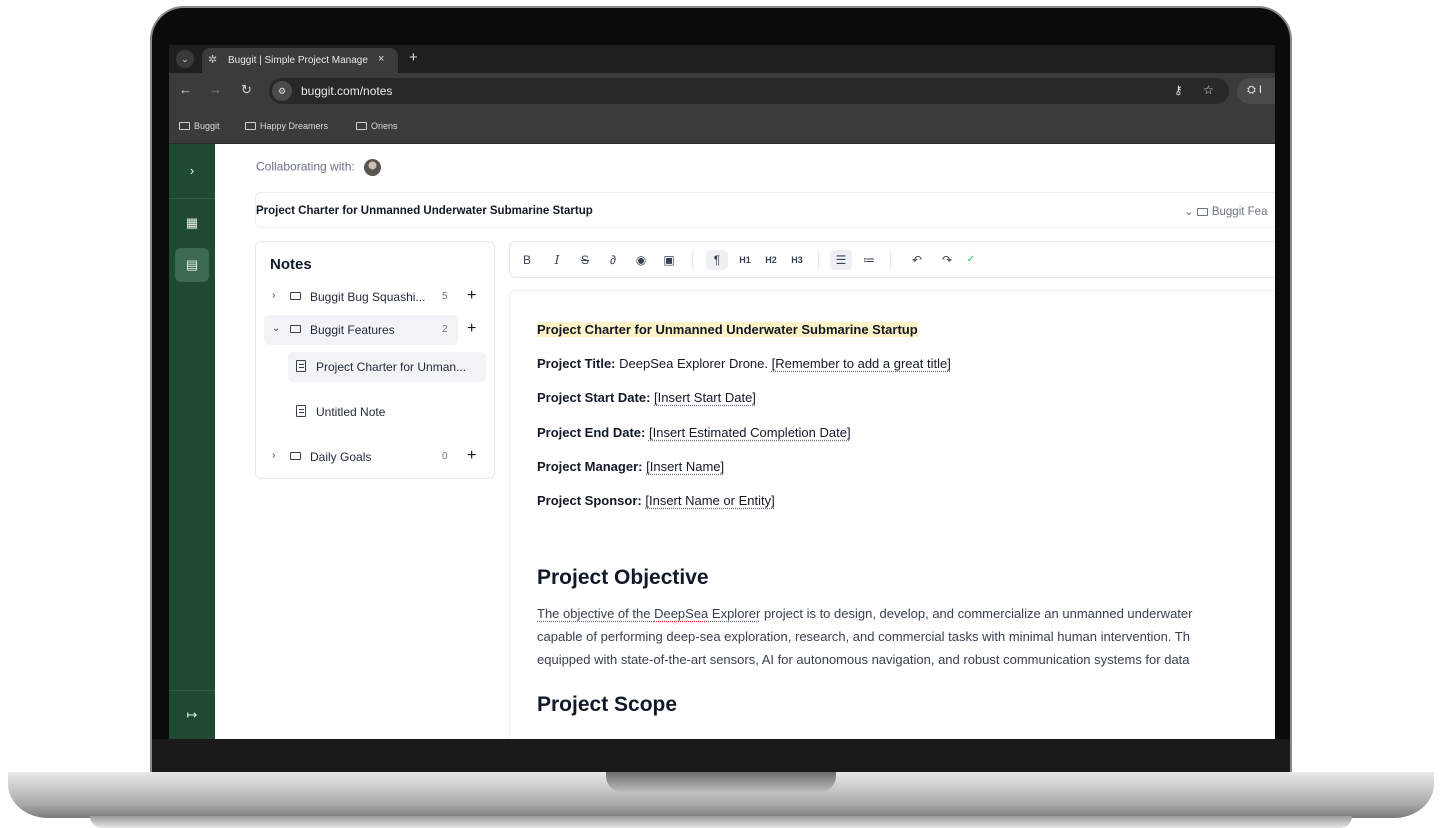  What do you see at coordinates (291, 264) in the screenshot?
I see `notes-heading: Notes` at bounding box center [291, 264].